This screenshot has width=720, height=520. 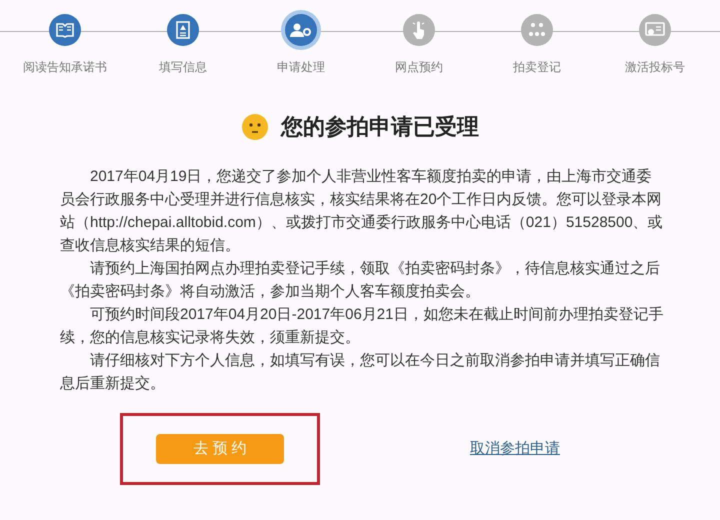 I want to click on cancel-application-link: 取消参拍申请, so click(x=515, y=449).